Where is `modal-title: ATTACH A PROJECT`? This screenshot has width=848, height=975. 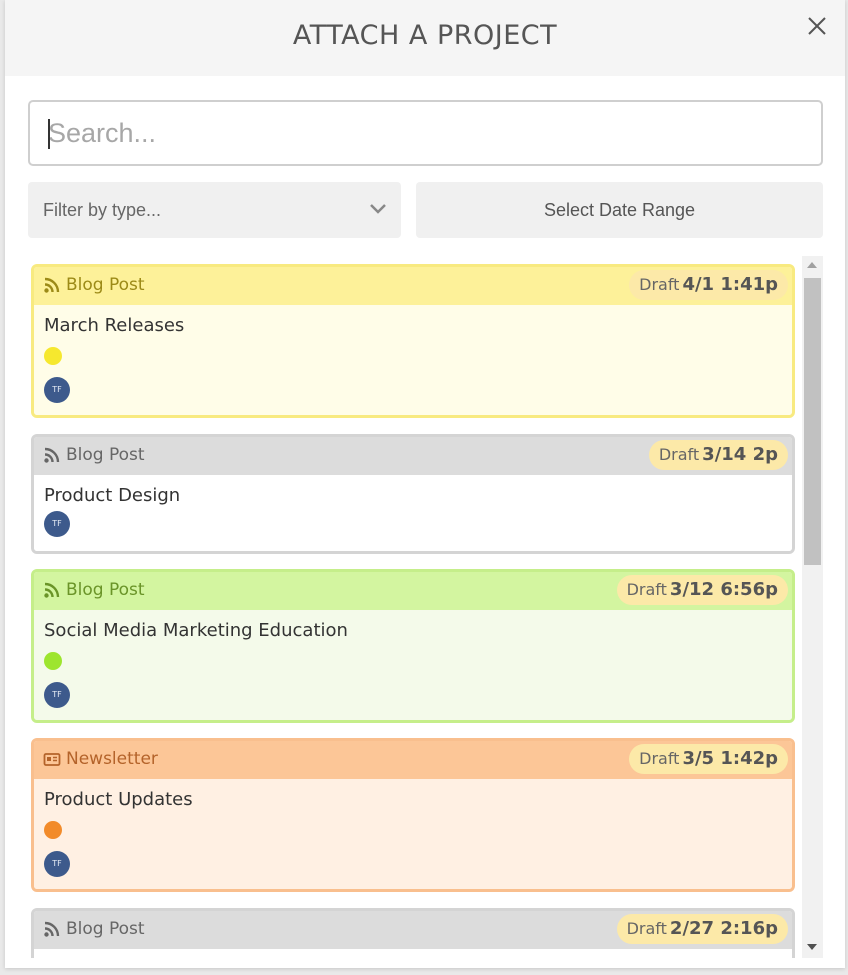
modal-title: ATTACH A PROJECT is located at coordinates (425, 35).